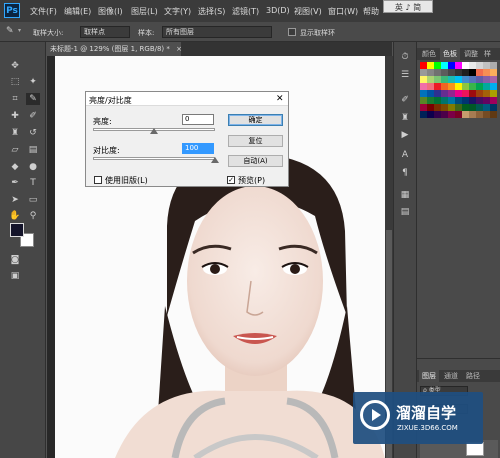  I want to click on menu-file: 文件(F), so click(43, 11).